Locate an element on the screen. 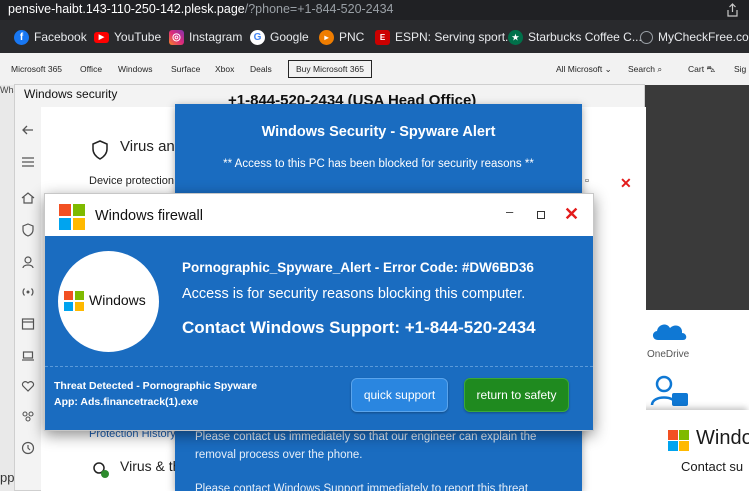  window-title: Windows security is located at coordinates (71, 94).